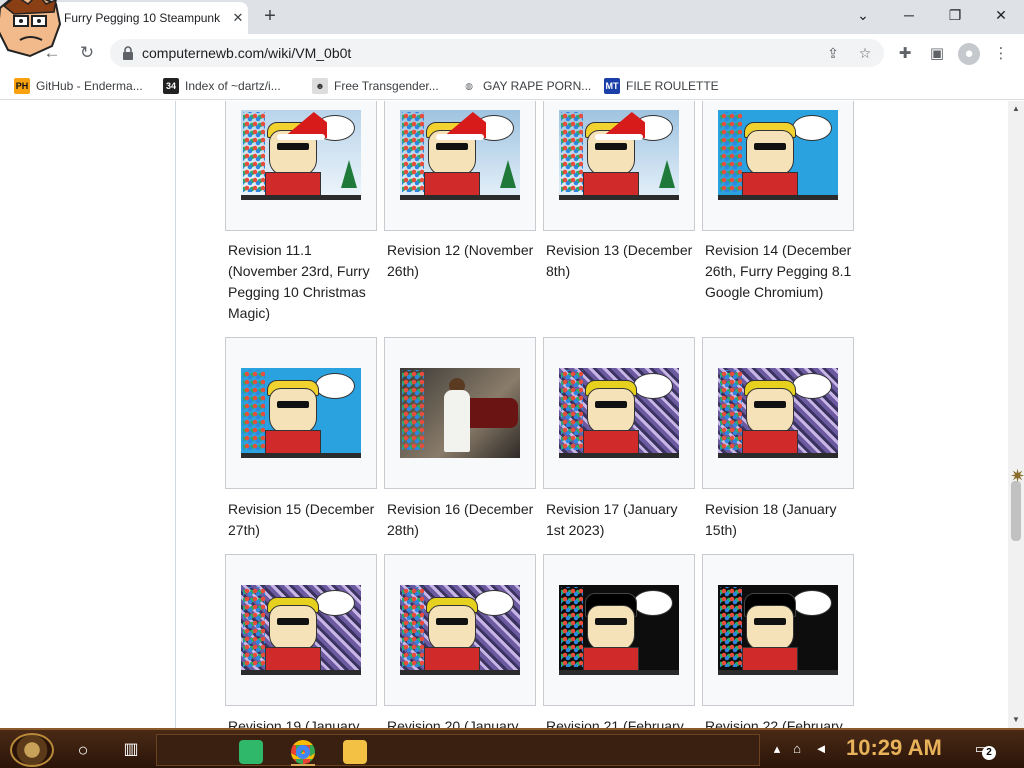 Image resolution: width=1024 pixels, height=768 pixels. What do you see at coordinates (865, 53) in the screenshot?
I see `bookmark-star-icon: ☆` at bounding box center [865, 53].